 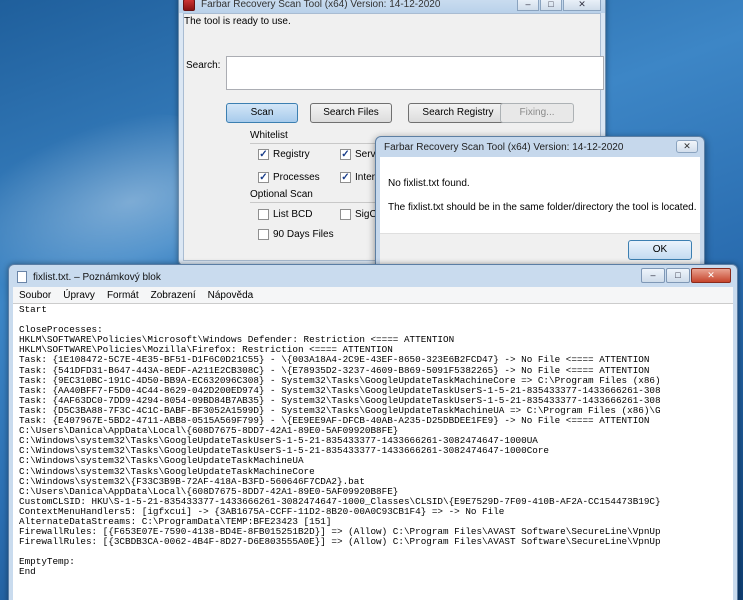 I want to click on dialog-footer: OK, so click(x=540, y=249).